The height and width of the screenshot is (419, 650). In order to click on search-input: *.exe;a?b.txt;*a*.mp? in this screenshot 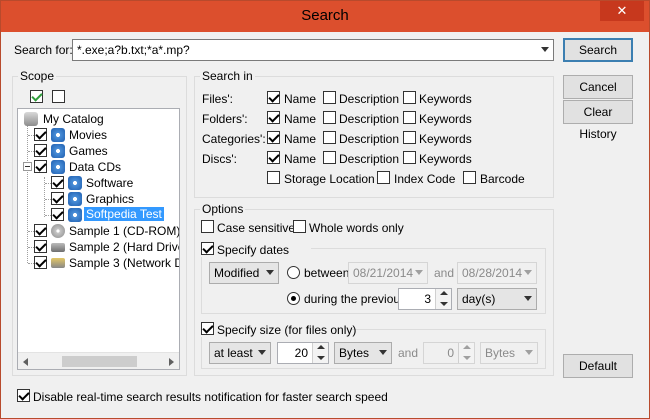, I will do `click(313, 50)`.